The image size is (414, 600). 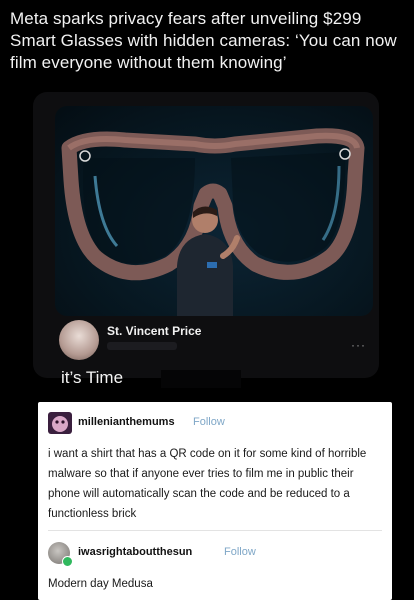 I want to click on author-handle-redacted, so click(x=142, y=346).